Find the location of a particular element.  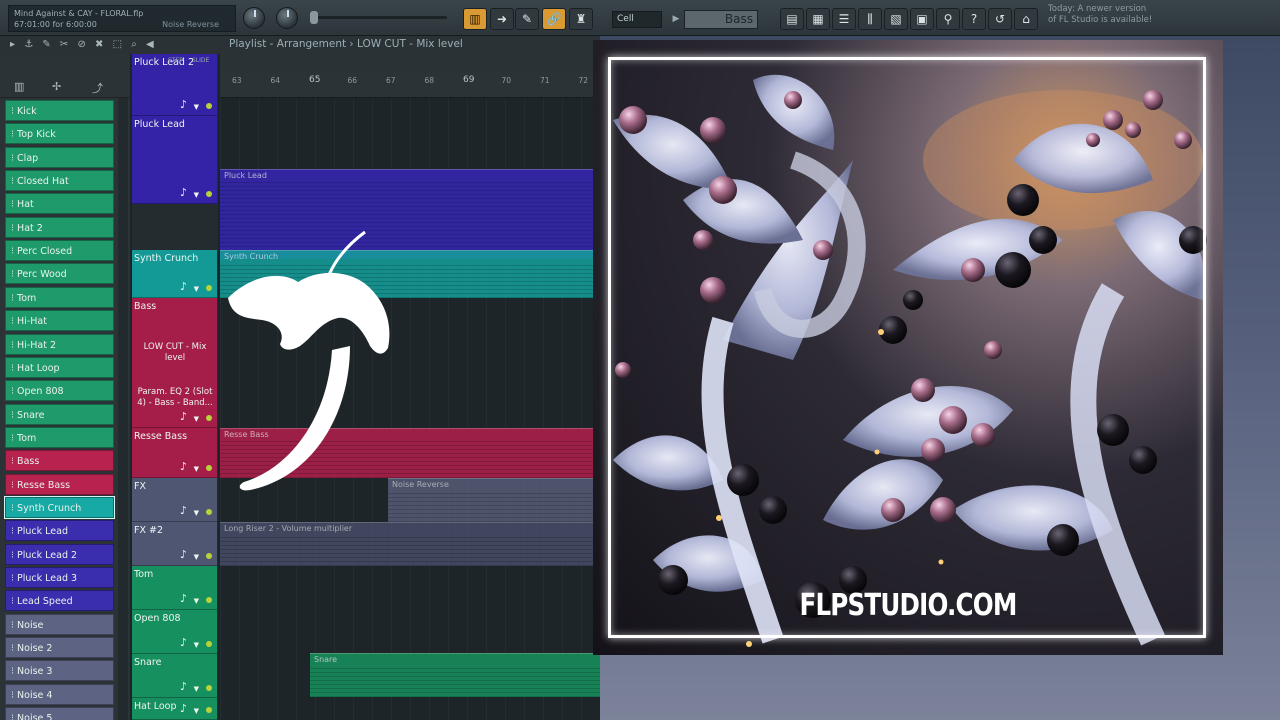

channel-item: Open 808 is located at coordinates (59, 391).